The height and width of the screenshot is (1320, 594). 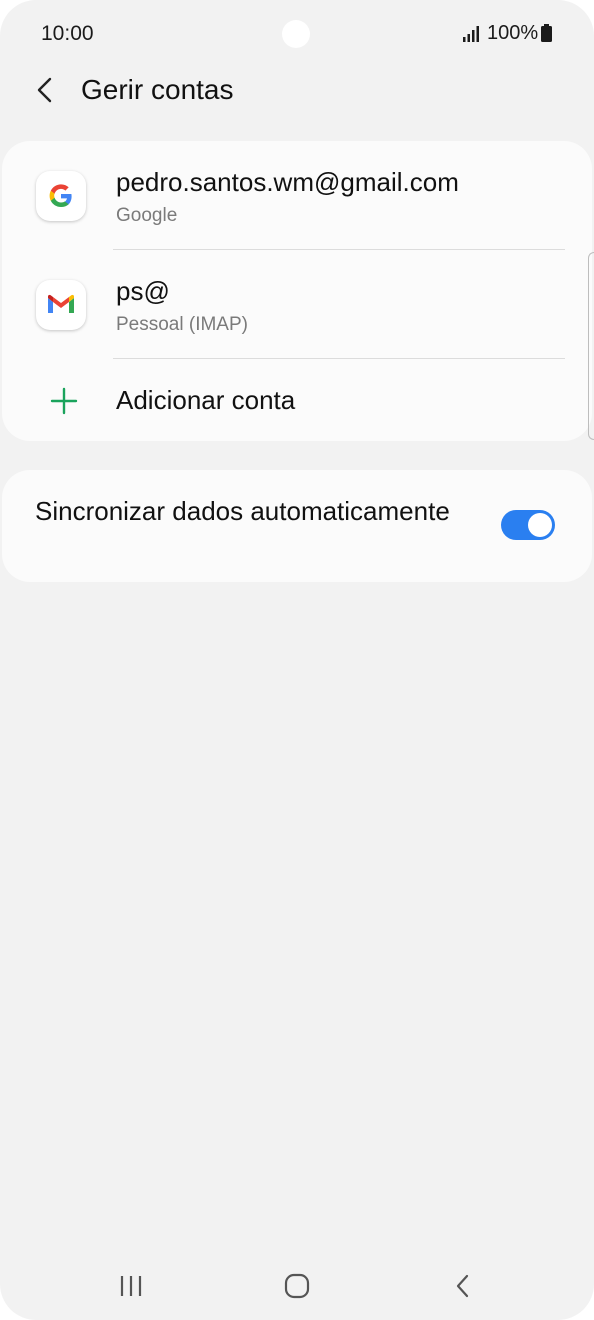 I want to click on back-button, so click(x=46, y=90).